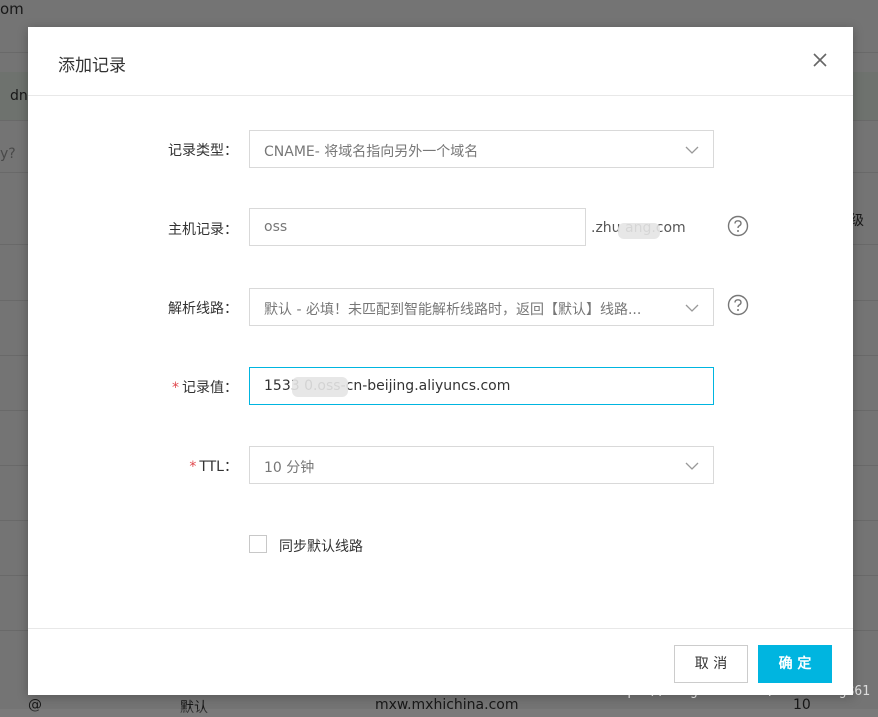 Image resolution: width=878 pixels, height=717 pixels. Describe the element at coordinates (203, 151) in the screenshot. I see `record-type-label: 记录类型：` at that location.